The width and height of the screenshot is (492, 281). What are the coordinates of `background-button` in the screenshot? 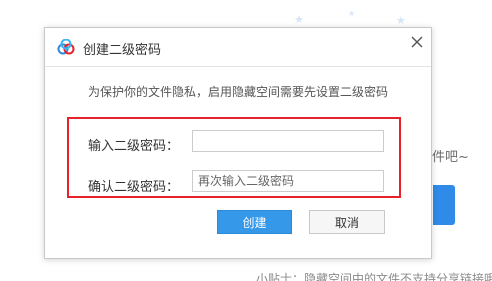 It's located at (444, 205).